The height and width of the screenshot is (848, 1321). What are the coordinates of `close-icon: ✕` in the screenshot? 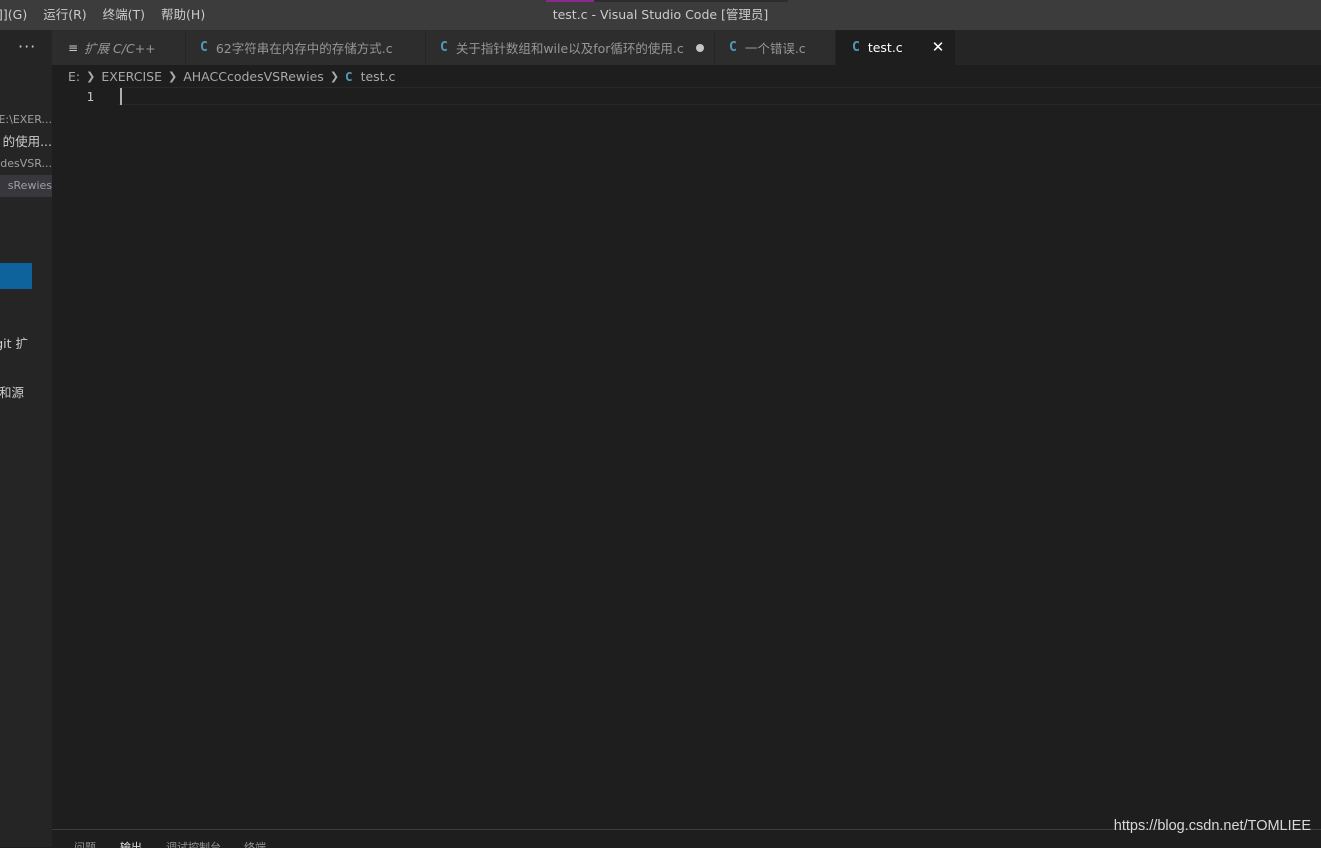 It's located at (938, 47).